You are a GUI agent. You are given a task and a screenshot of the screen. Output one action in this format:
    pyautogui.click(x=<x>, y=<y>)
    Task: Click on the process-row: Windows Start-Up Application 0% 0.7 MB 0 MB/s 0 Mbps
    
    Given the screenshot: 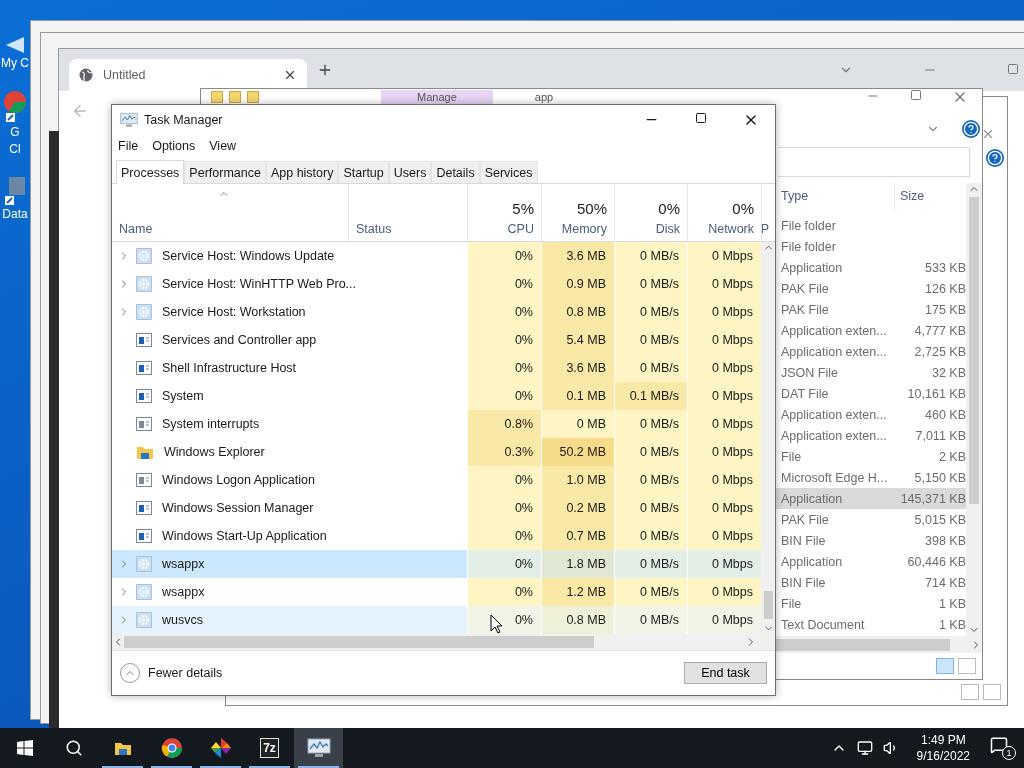 What is the action you would take?
    pyautogui.click(x=436, y=536)
    